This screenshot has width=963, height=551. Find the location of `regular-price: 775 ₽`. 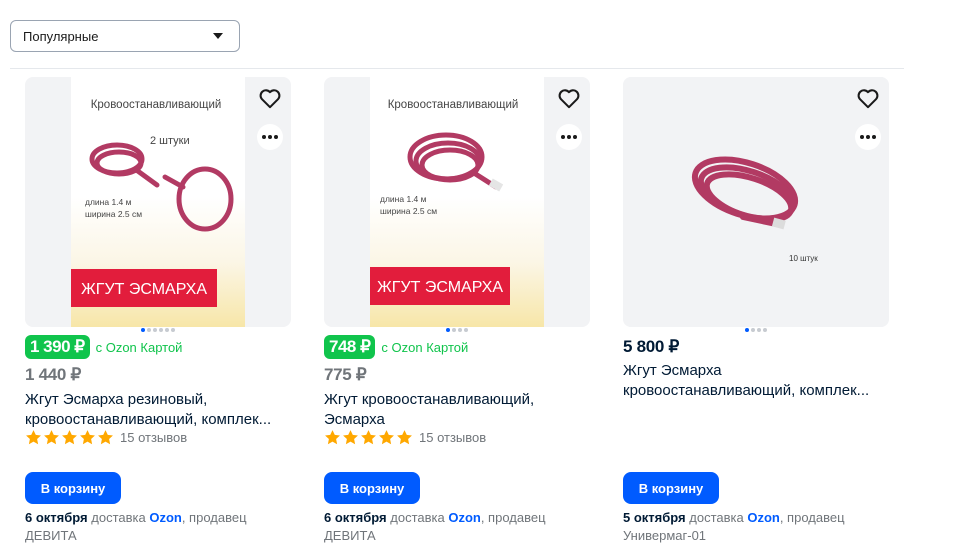

regular-price: 775 ₽ is located at coordinates (345, 374).